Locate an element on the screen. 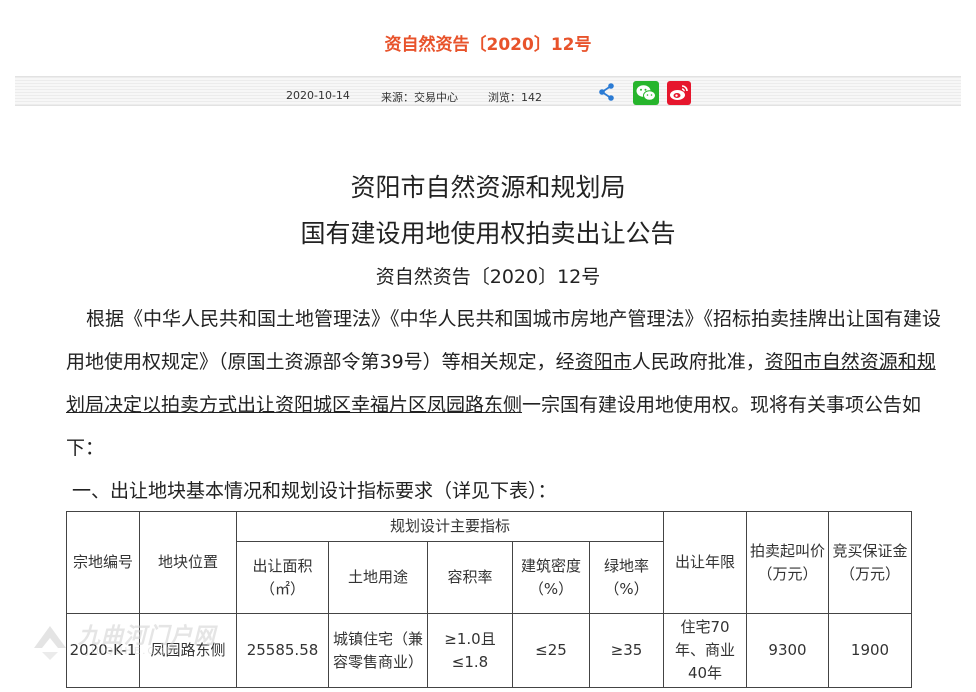  document-number: 资自然资告〔2020〕12号 is located at coordinates (488, 277).